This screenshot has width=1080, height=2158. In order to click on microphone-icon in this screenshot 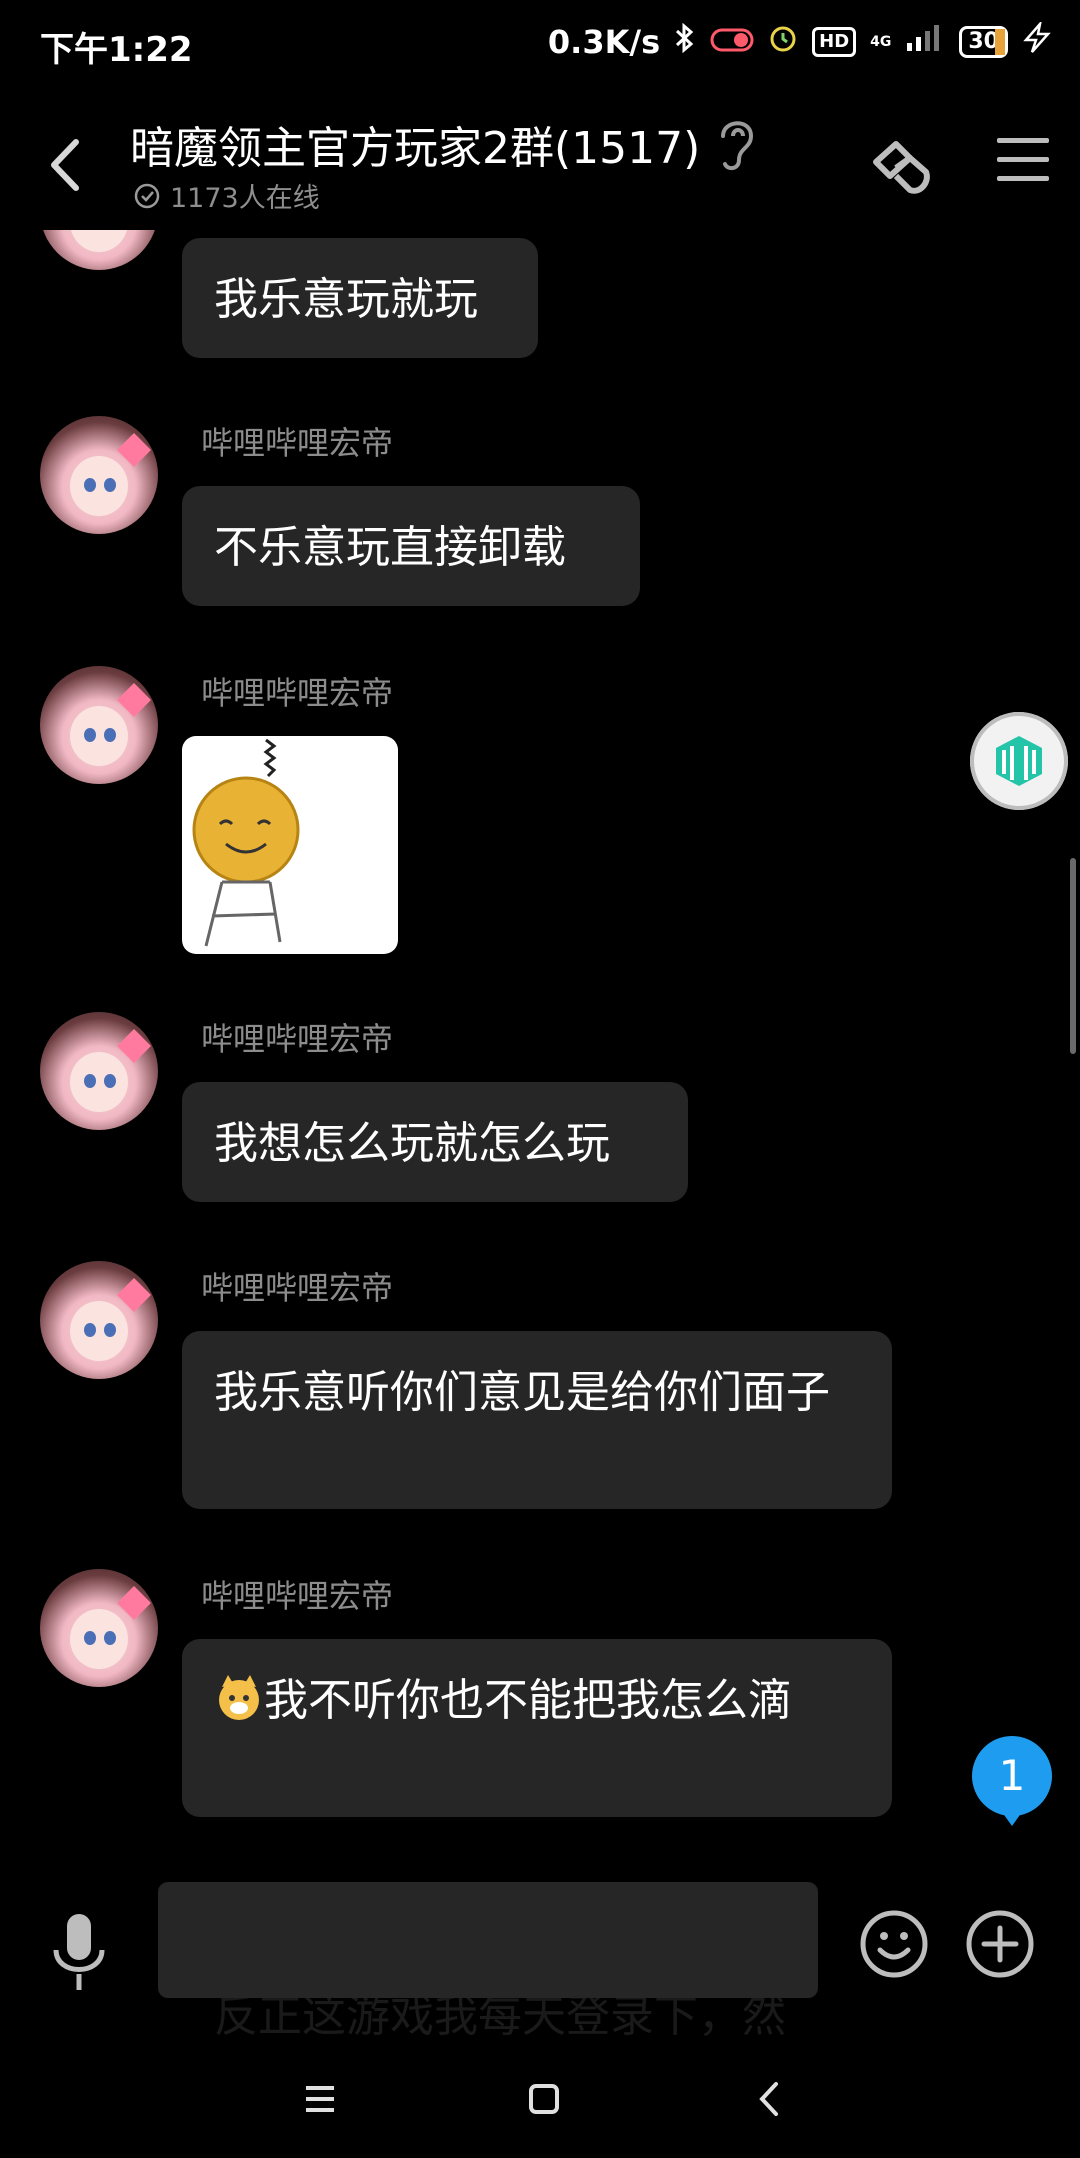, I will do `click(79, 1952)`.